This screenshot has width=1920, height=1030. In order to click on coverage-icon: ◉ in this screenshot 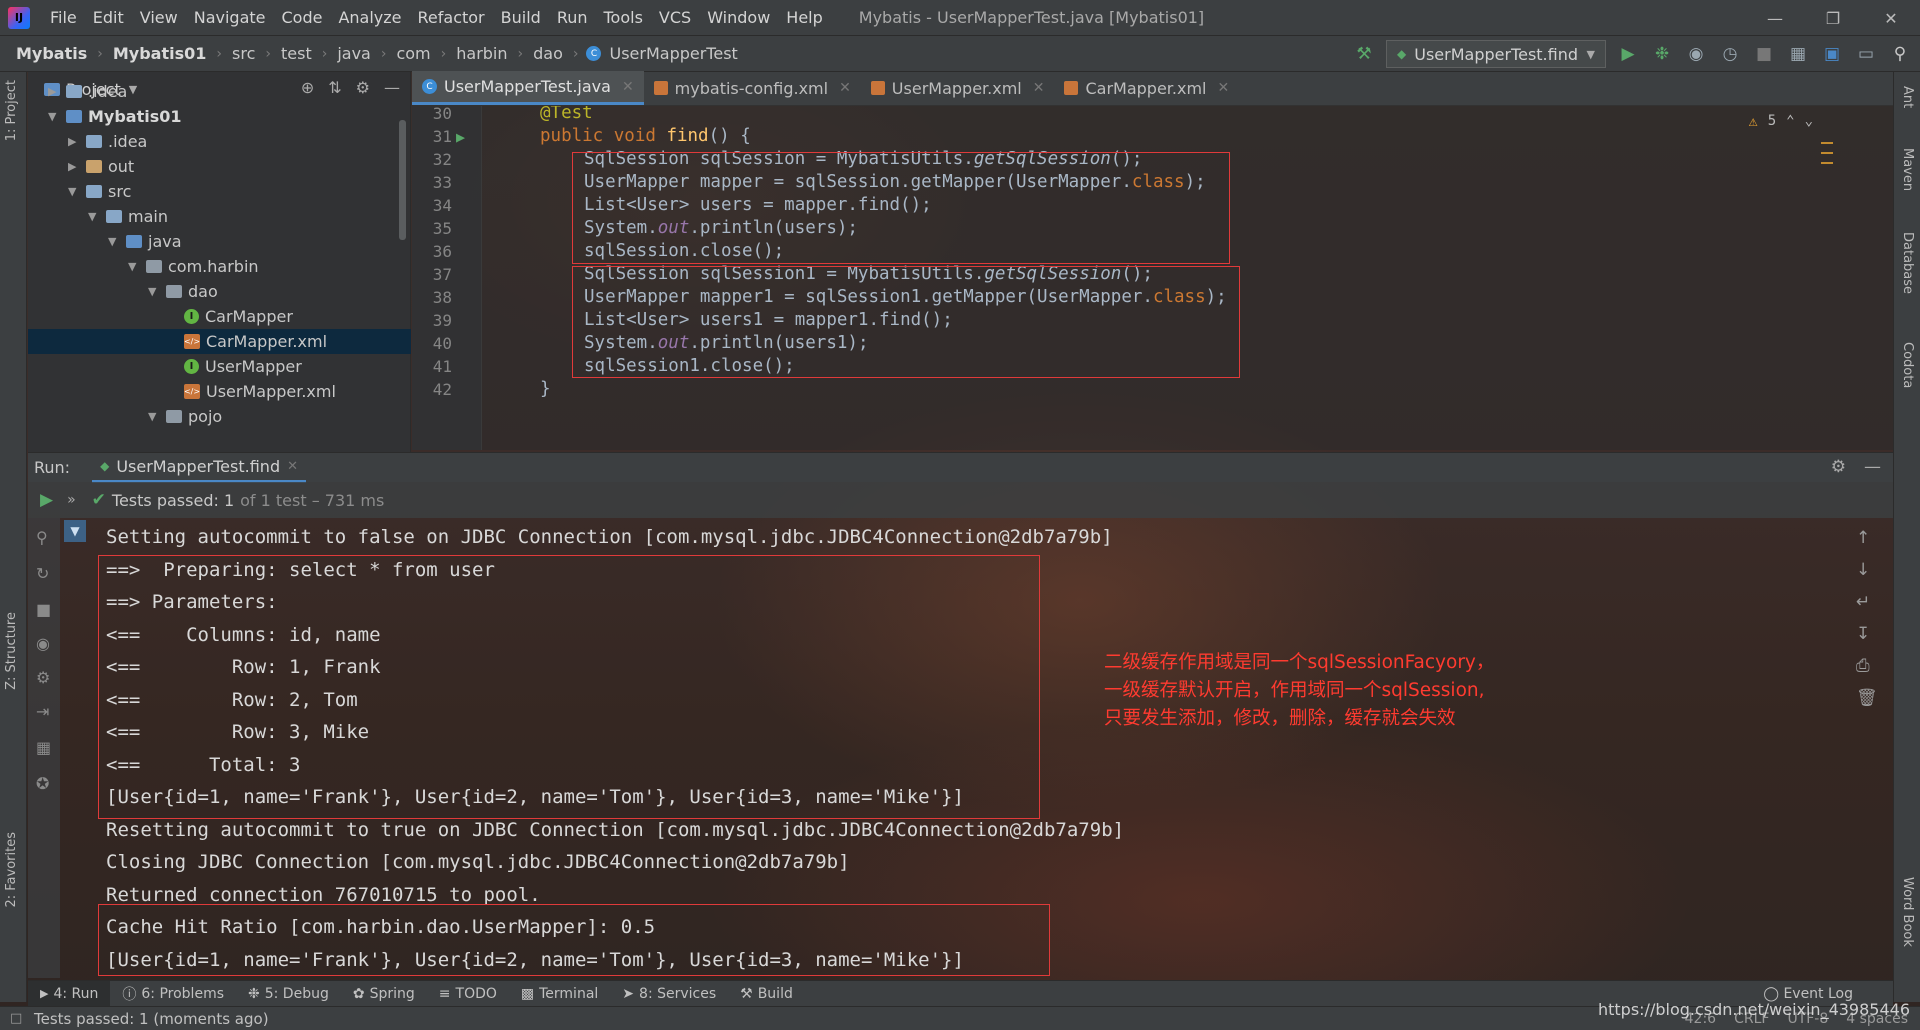, I will do `click(1696, 54)`.